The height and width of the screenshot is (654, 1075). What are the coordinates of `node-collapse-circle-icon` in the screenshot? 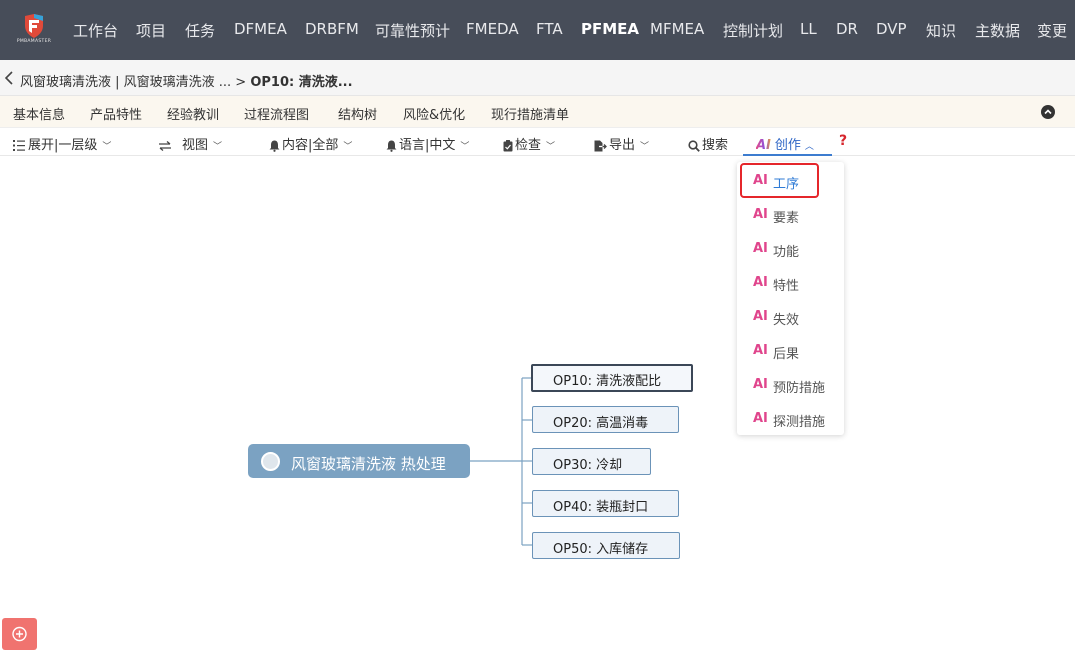 It's located at (270, 461).